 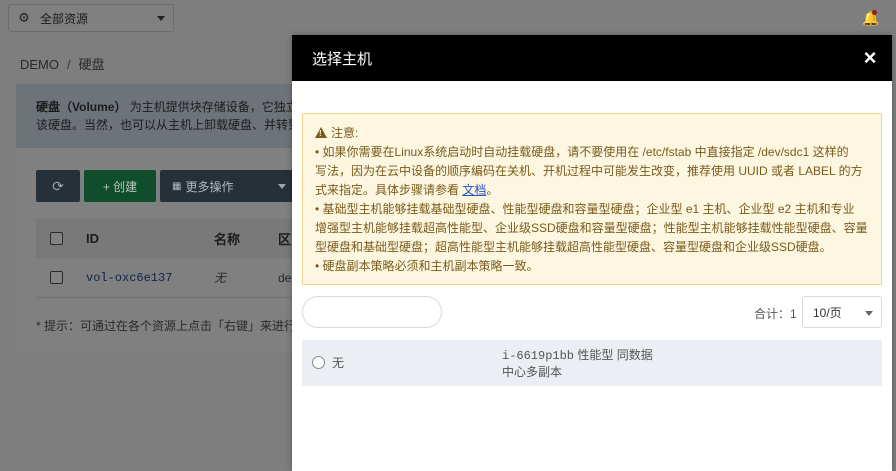 I want to click on docs-link: 文档, so click(x=474, y=190).